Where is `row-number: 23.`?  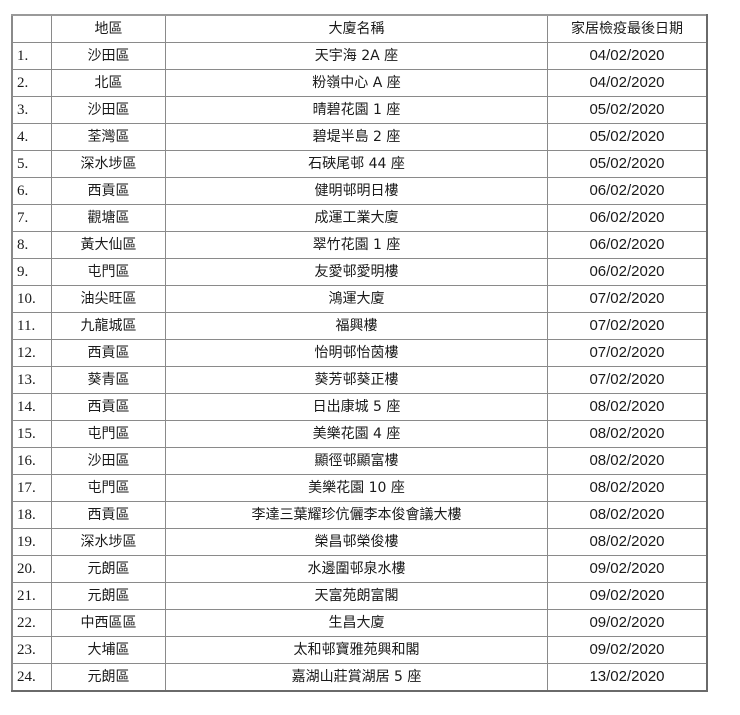 row-number: 23. is located at coordinates (31, 650).